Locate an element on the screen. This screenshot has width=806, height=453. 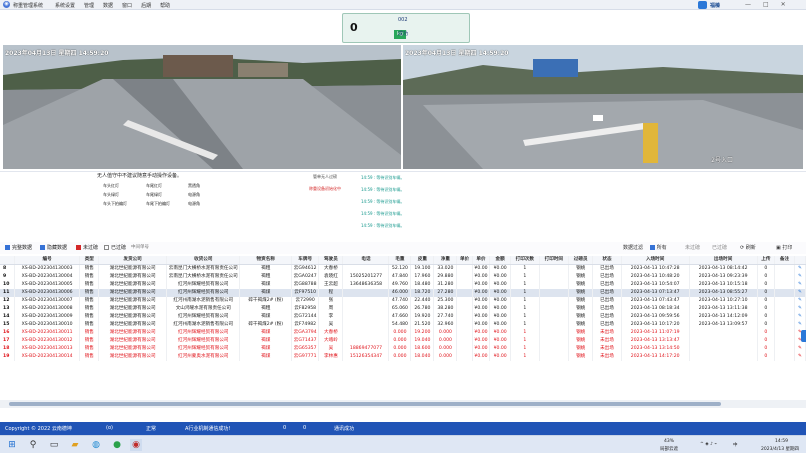
cell-id: XS-BD-202304130005 is located at coordinates (47, 285).